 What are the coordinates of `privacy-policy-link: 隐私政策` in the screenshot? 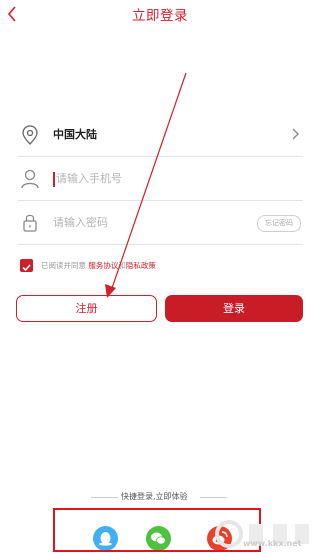 It's located at (141, 265).